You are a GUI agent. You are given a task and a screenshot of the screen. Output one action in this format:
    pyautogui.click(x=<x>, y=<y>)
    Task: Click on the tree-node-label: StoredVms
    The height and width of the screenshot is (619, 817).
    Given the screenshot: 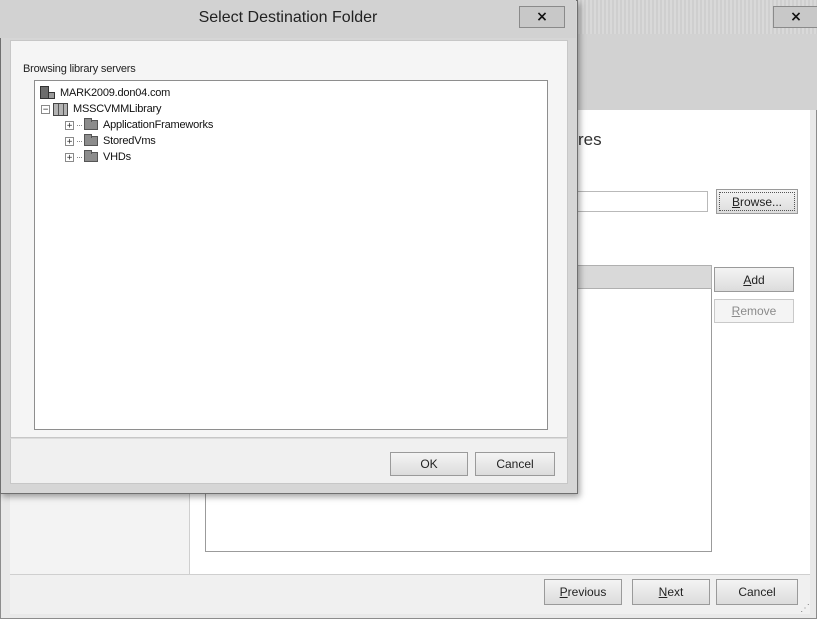 What is the action you would take?
    pyautogui.click(x=129, y=141)
    